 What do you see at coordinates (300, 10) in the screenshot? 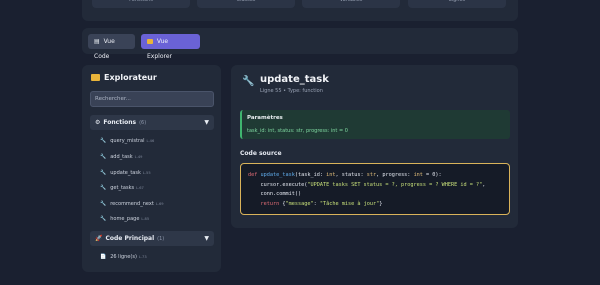
I see `stats-panel: Fonctions Classes Variables Lignes` at bounding box center [300, 10].